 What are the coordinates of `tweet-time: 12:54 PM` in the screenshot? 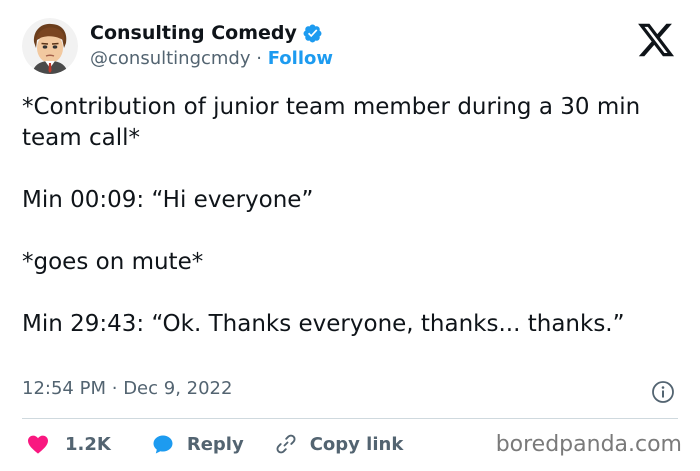 It's located at (64, 388).